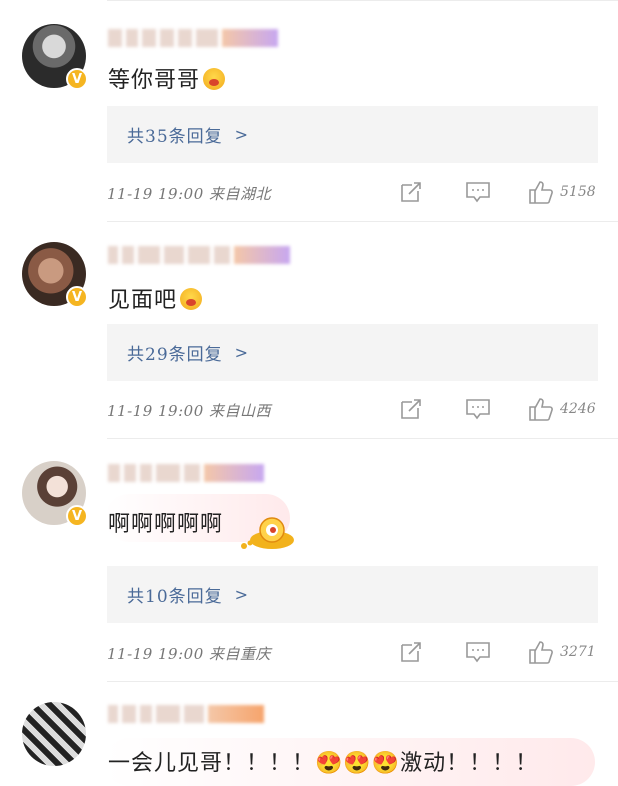 The height and width of the screenshot is (786, 618). What do you see at coordinates (578, 652) in the screenshot?
I see `like-count: 3271` at bounding box center [578, 652].